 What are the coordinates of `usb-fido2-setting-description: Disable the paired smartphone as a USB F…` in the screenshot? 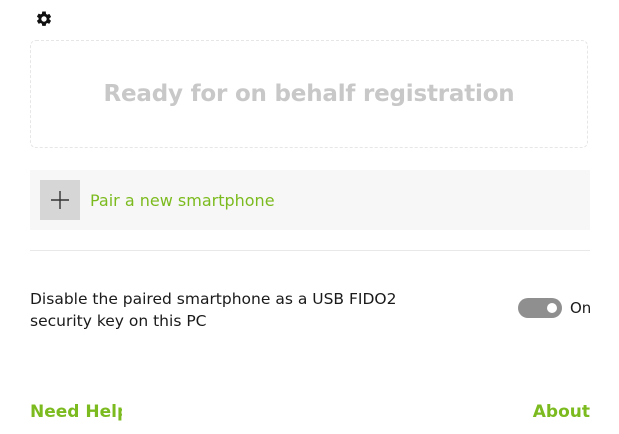 It's located at (213, 310).